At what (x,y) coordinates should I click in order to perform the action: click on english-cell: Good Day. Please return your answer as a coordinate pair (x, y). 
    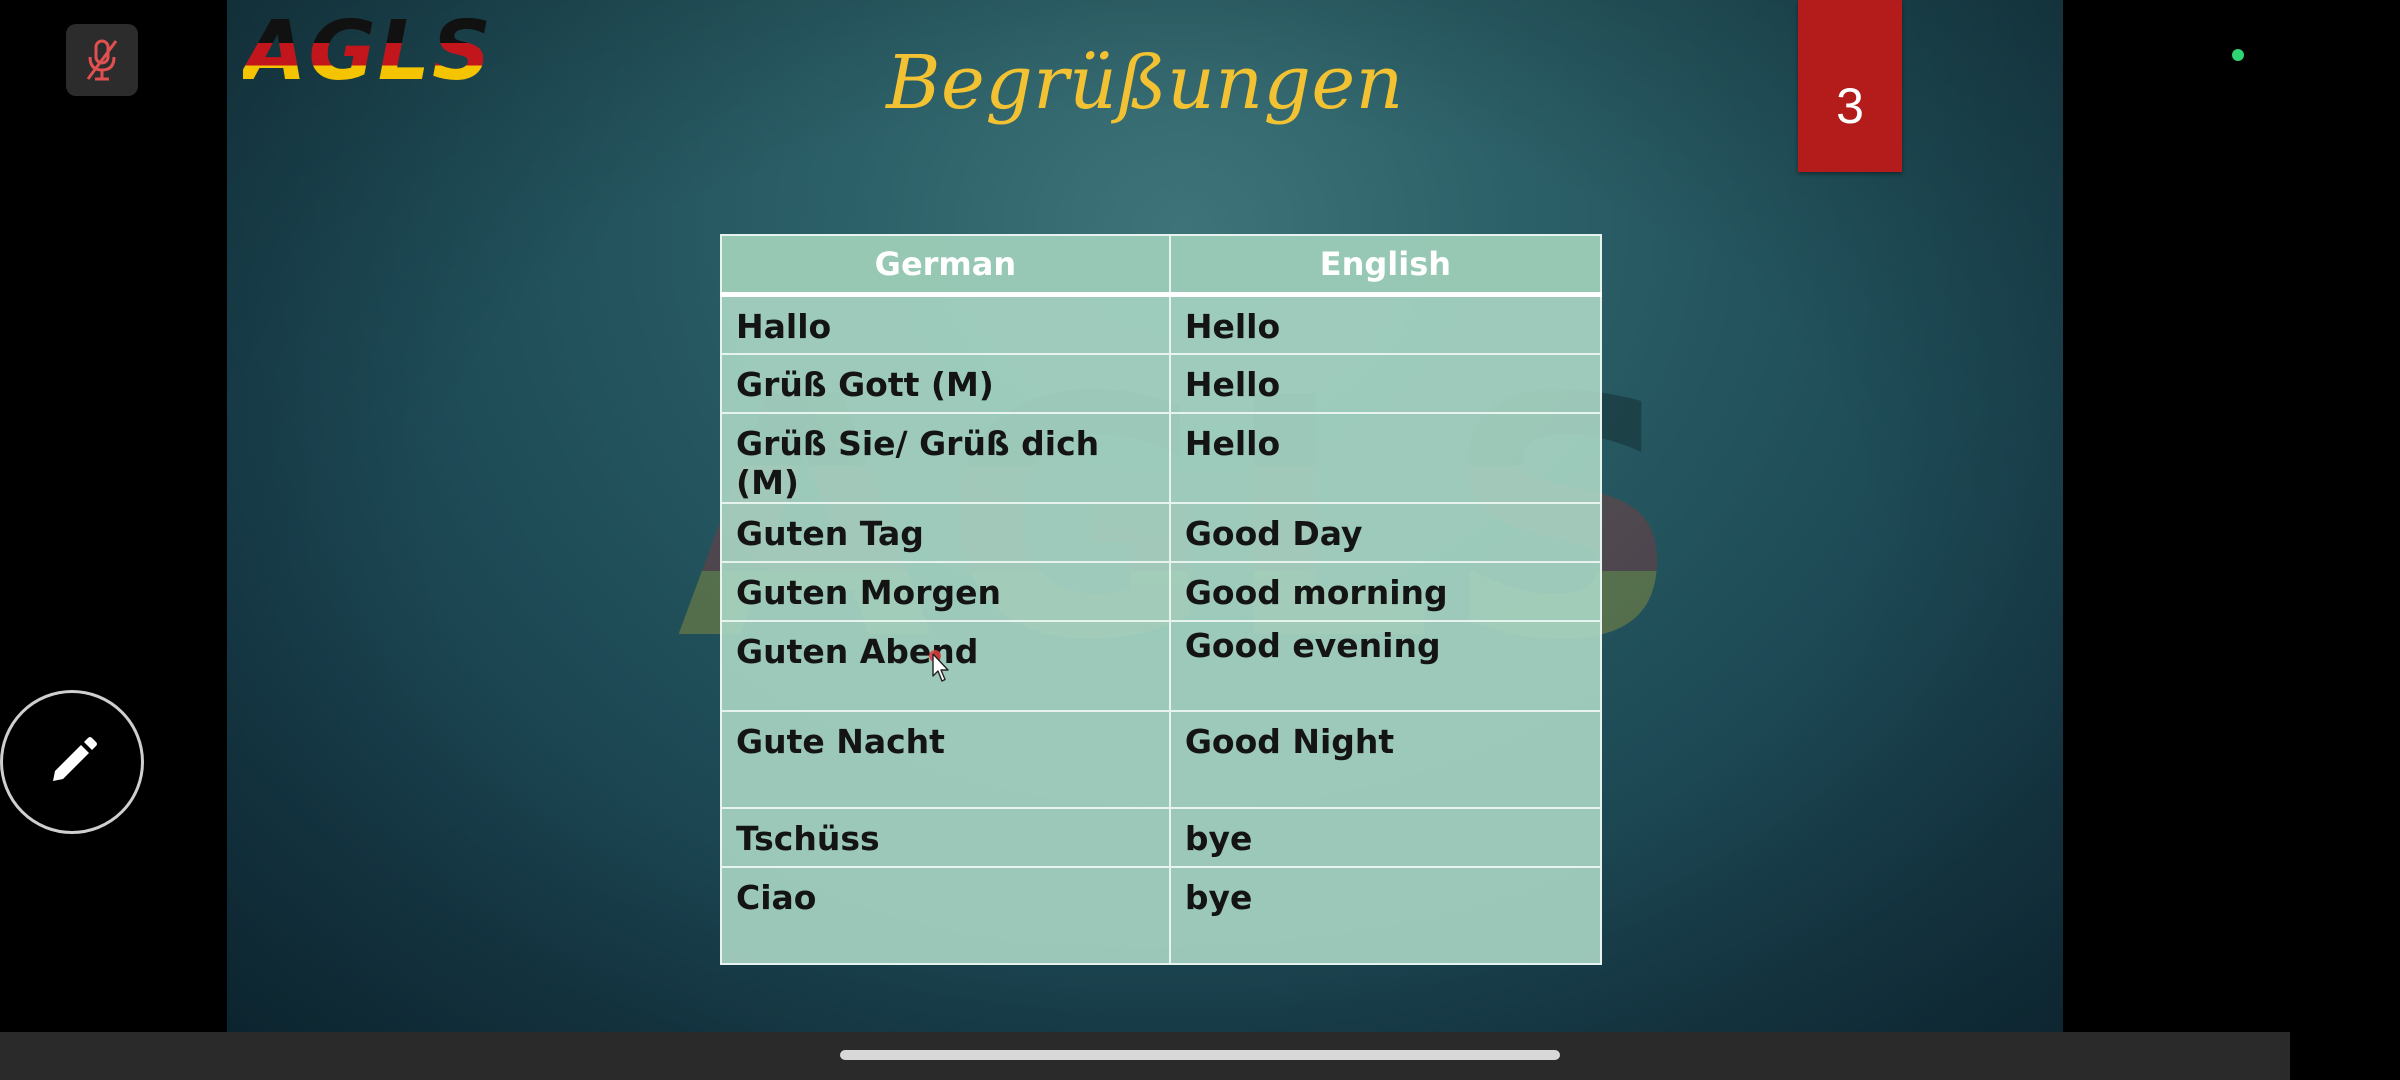
    Looking at the image, I should click on (1385, 532).